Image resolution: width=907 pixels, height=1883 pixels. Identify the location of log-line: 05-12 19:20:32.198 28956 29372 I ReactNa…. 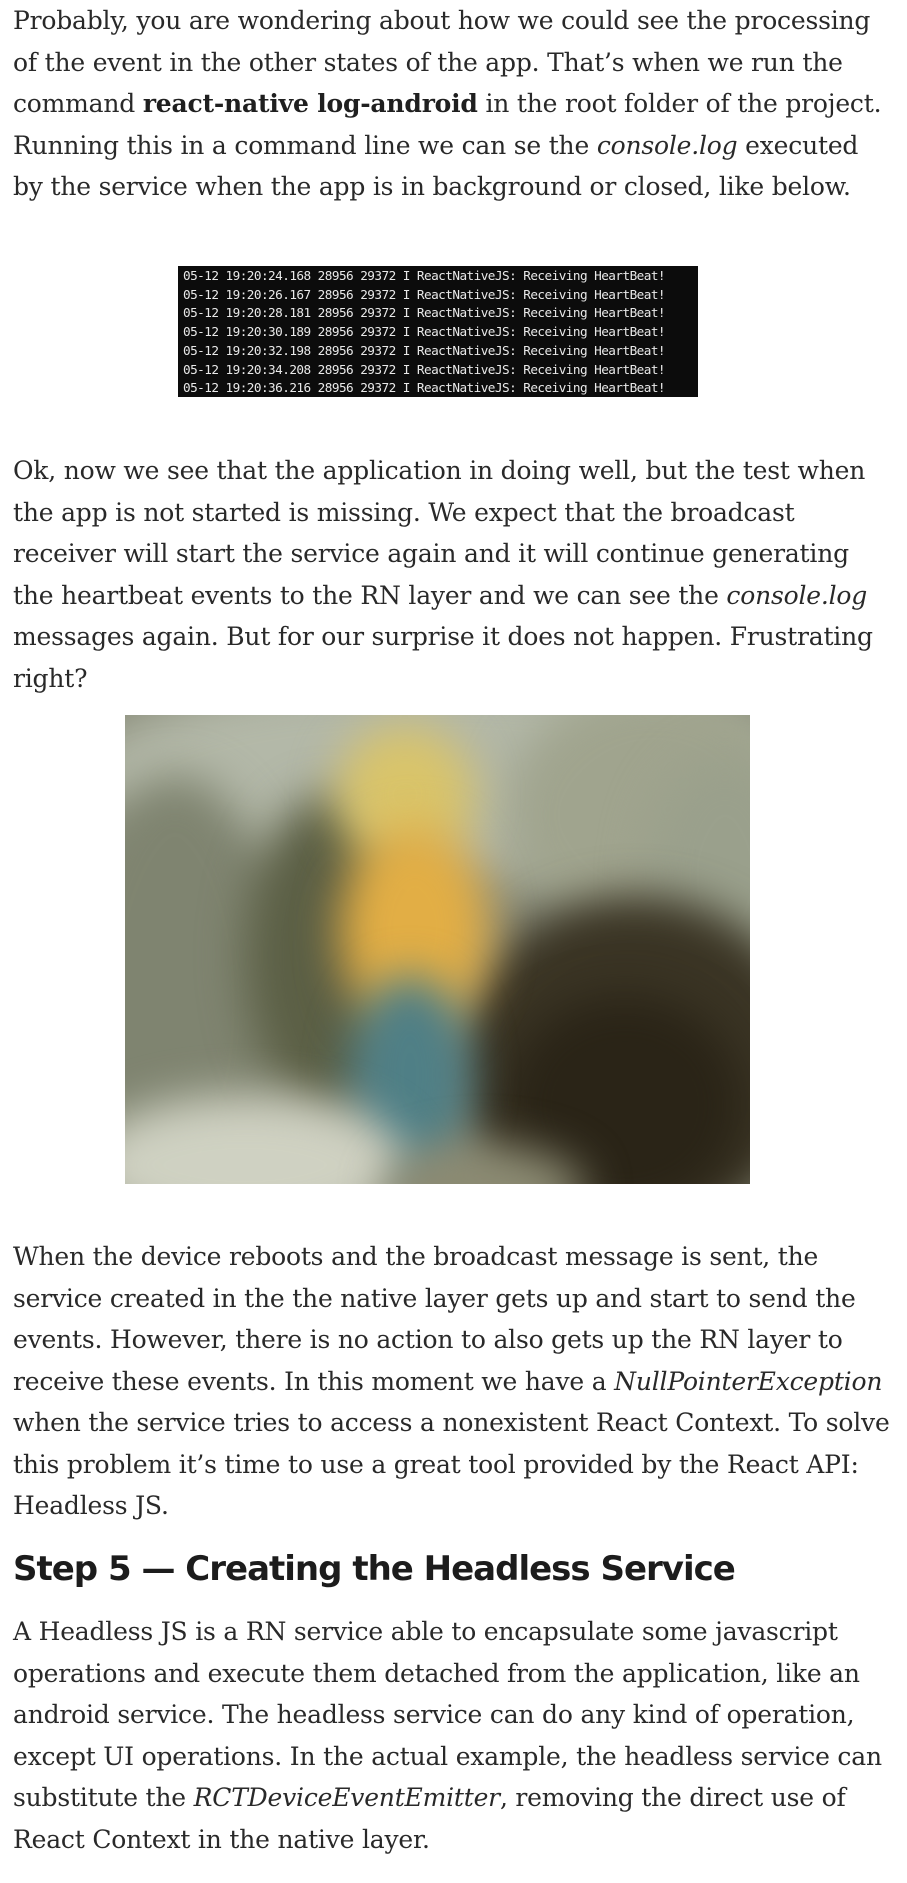
(424, 350).